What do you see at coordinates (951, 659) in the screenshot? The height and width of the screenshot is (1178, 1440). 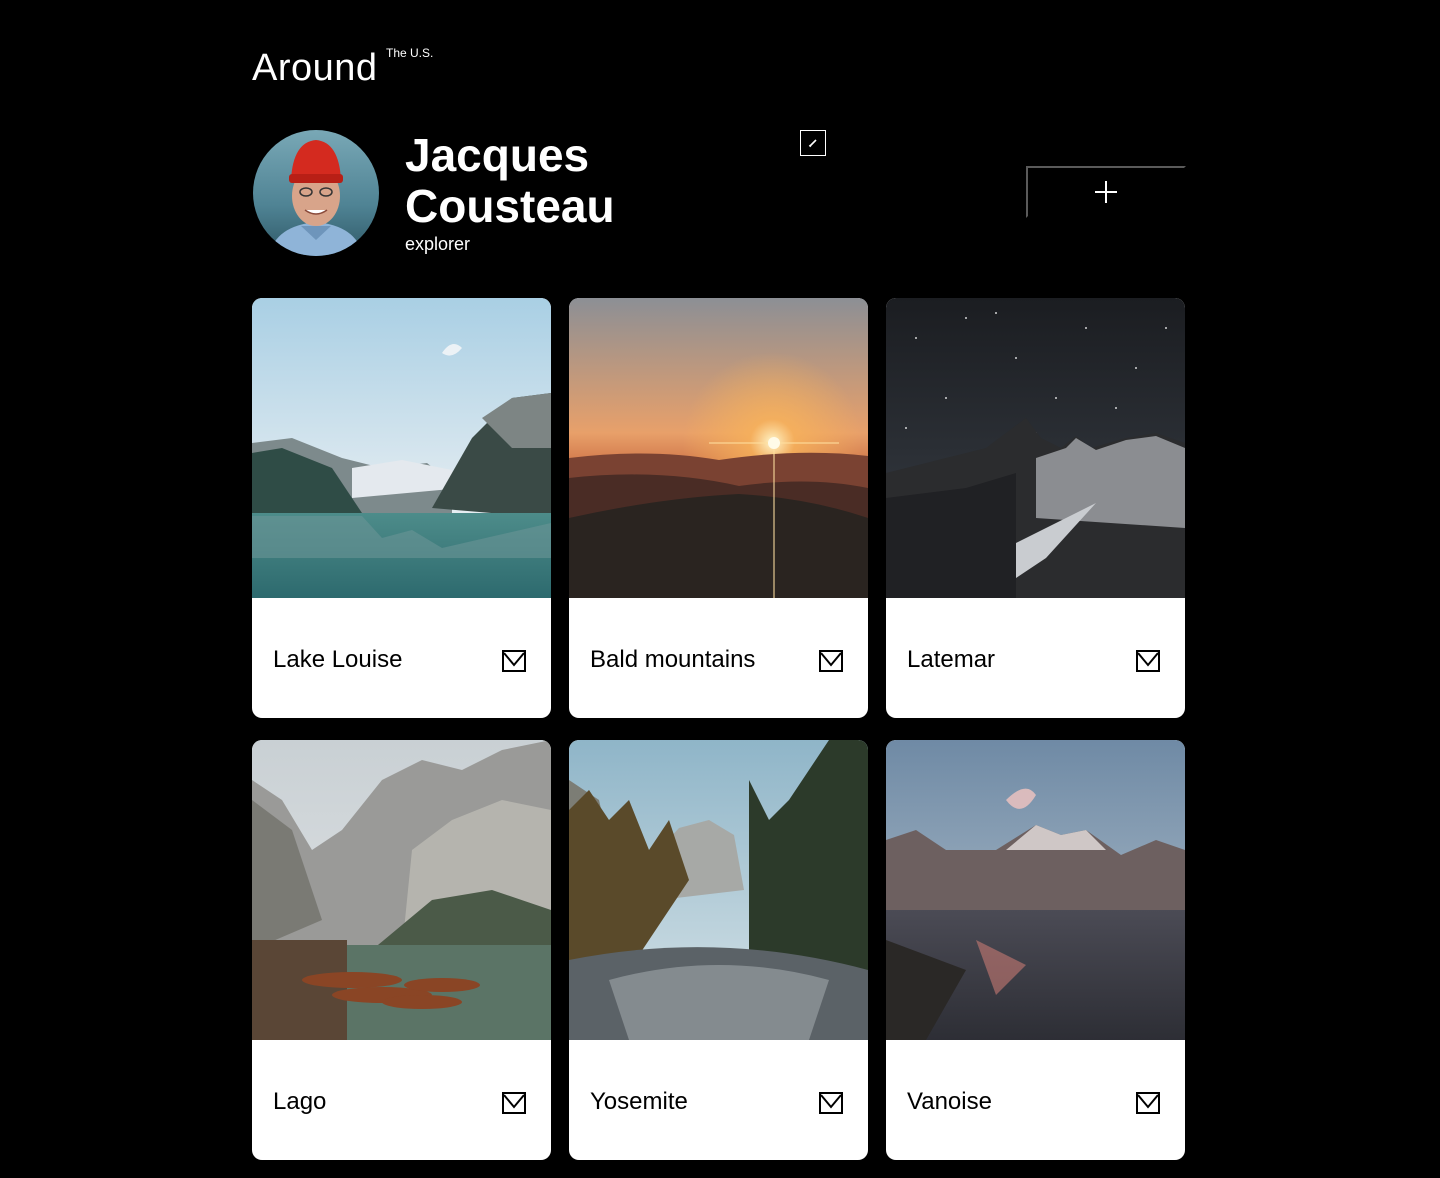 I see `place-title: Latemar` at bounding box center [951, 659].